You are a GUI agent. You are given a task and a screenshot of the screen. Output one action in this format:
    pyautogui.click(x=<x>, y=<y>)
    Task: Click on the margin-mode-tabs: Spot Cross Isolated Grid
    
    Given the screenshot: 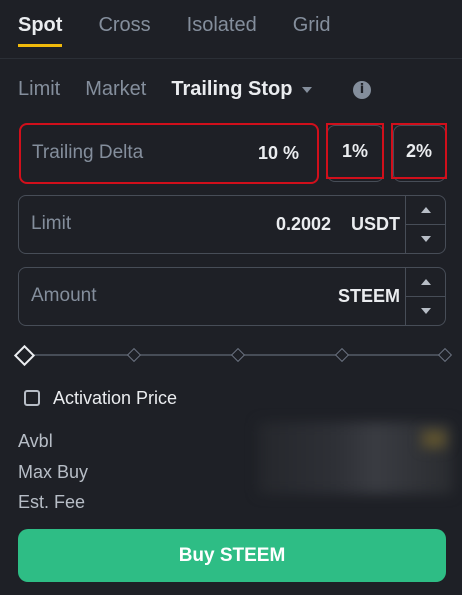 What is the action you would take?
    pyautogui.click(x=174, y=30)
    